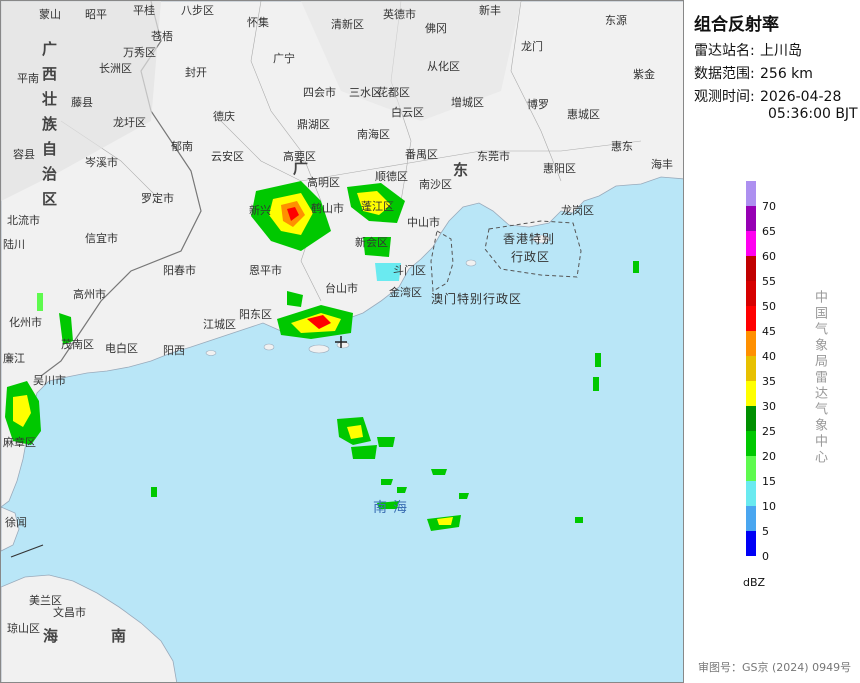  What do you see at coordinates (493, 156) in the screenshot?
I see `city-label: 东莞市` at bounding box center [493, 156].